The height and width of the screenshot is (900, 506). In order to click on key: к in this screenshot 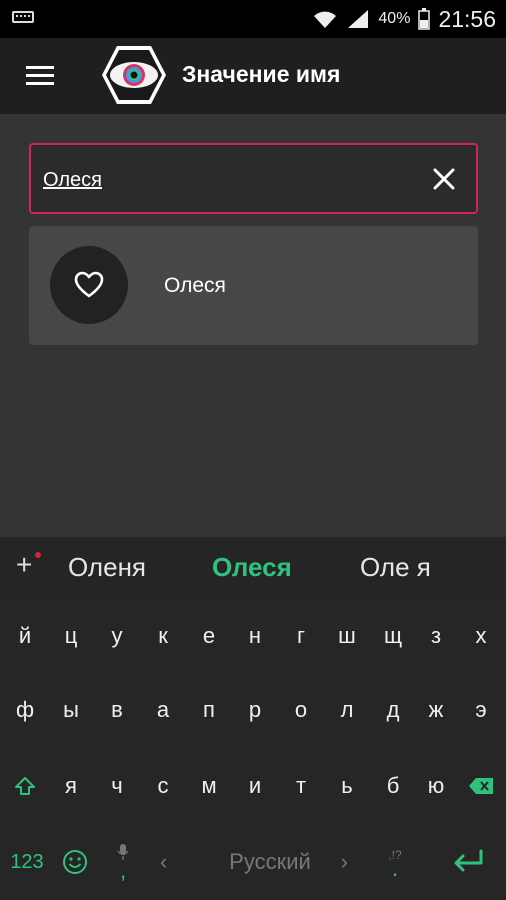, I will do `click(163, 636)`.